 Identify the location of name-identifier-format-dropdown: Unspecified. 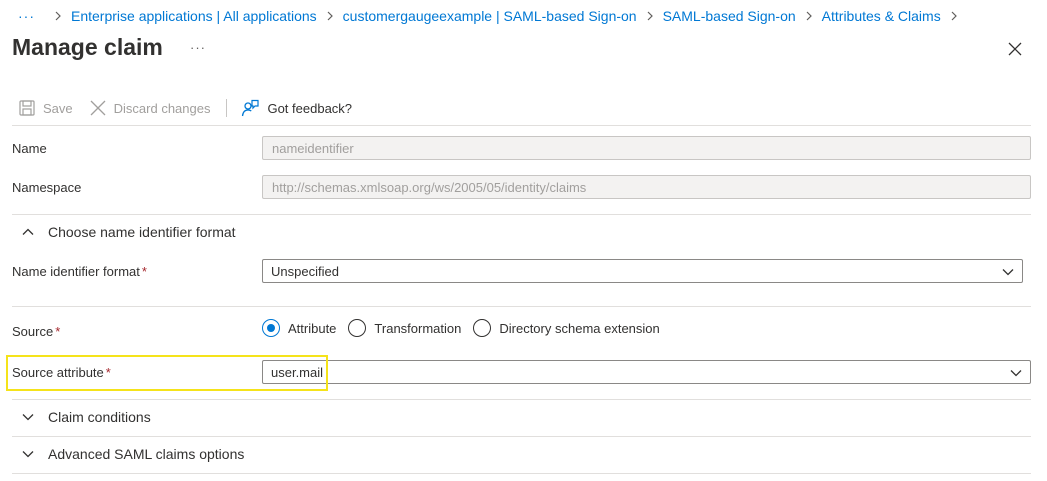
(642, 271).